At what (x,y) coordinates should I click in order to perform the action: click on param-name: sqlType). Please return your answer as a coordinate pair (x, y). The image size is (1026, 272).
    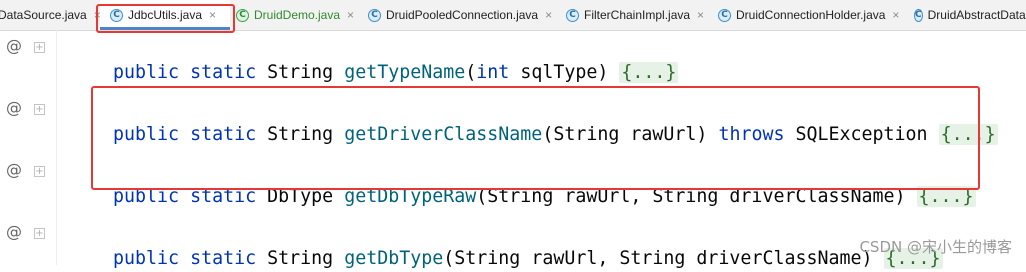
    Looking at the image, I should click on (564, 72).